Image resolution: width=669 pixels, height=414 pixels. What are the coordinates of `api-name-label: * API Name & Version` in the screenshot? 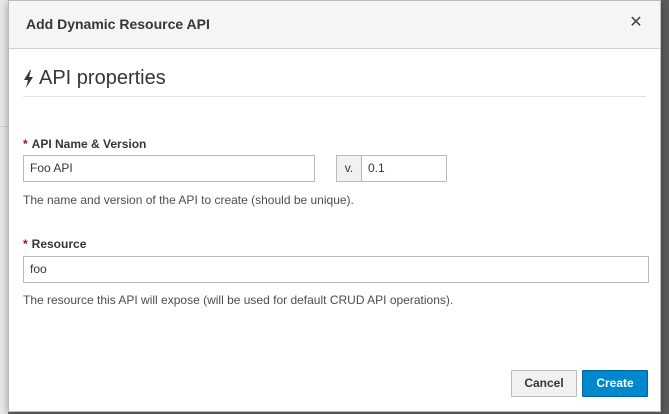 It's located at (84, 144).